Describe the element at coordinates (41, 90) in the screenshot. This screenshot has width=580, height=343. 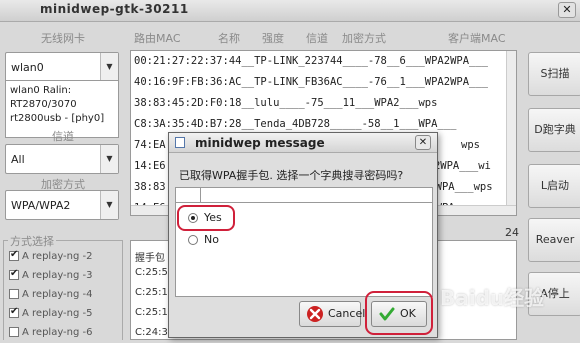
I see `iface-info-line: wlan0 Ralin:` at that location.